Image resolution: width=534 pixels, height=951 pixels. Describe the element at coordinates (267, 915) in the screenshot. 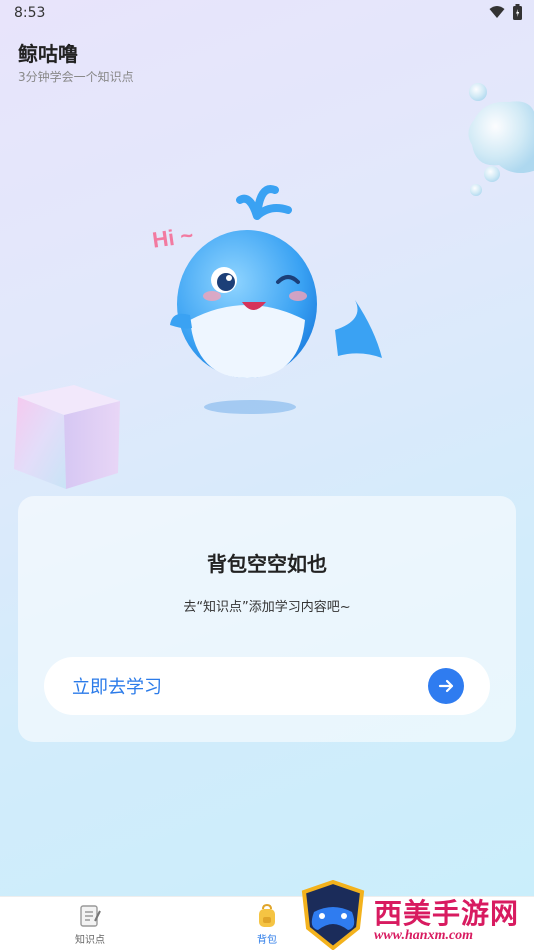

I see `backpack-icon` at that location.